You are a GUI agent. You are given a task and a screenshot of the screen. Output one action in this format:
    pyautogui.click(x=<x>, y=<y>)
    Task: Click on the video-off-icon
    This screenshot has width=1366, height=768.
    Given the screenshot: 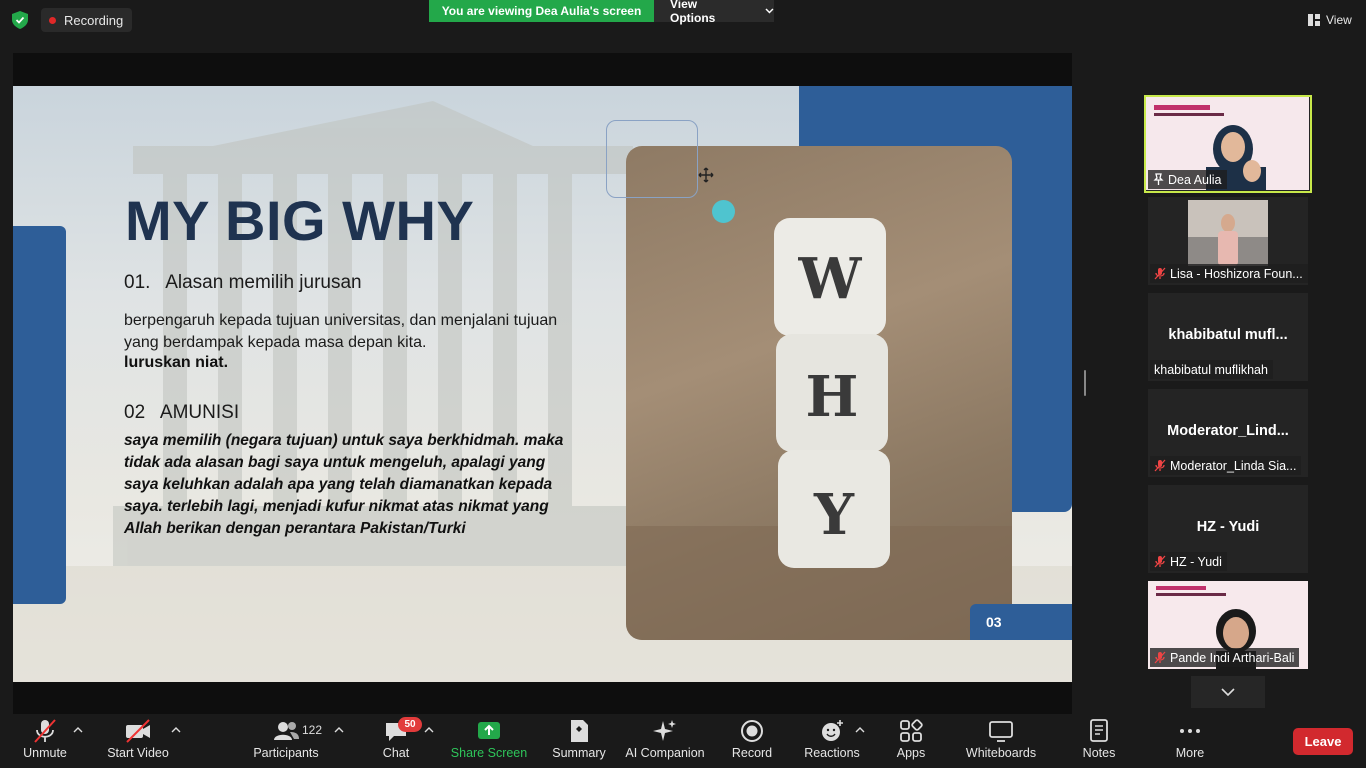 What is the action you would take?
    pyautogui.click(x=138, y=731)
    